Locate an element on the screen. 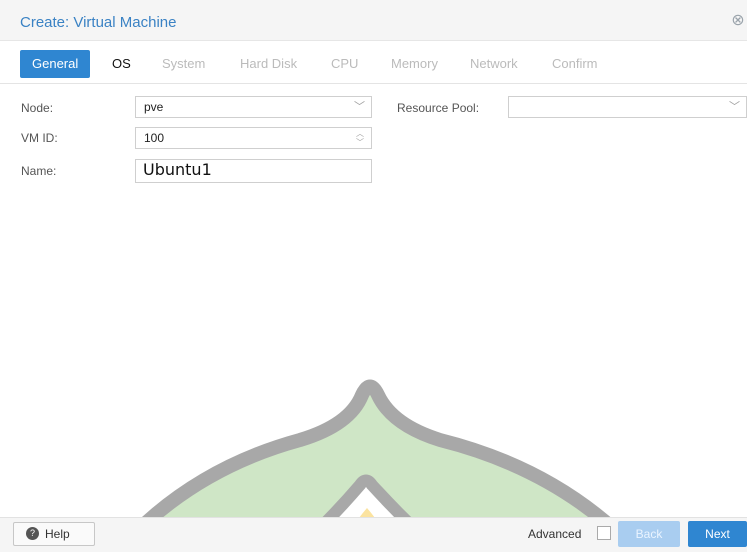 The height and width of the screenshot is (552, 747). wizard-footer: ? Help Advanced Back Next is located at coordinates (373, 534).